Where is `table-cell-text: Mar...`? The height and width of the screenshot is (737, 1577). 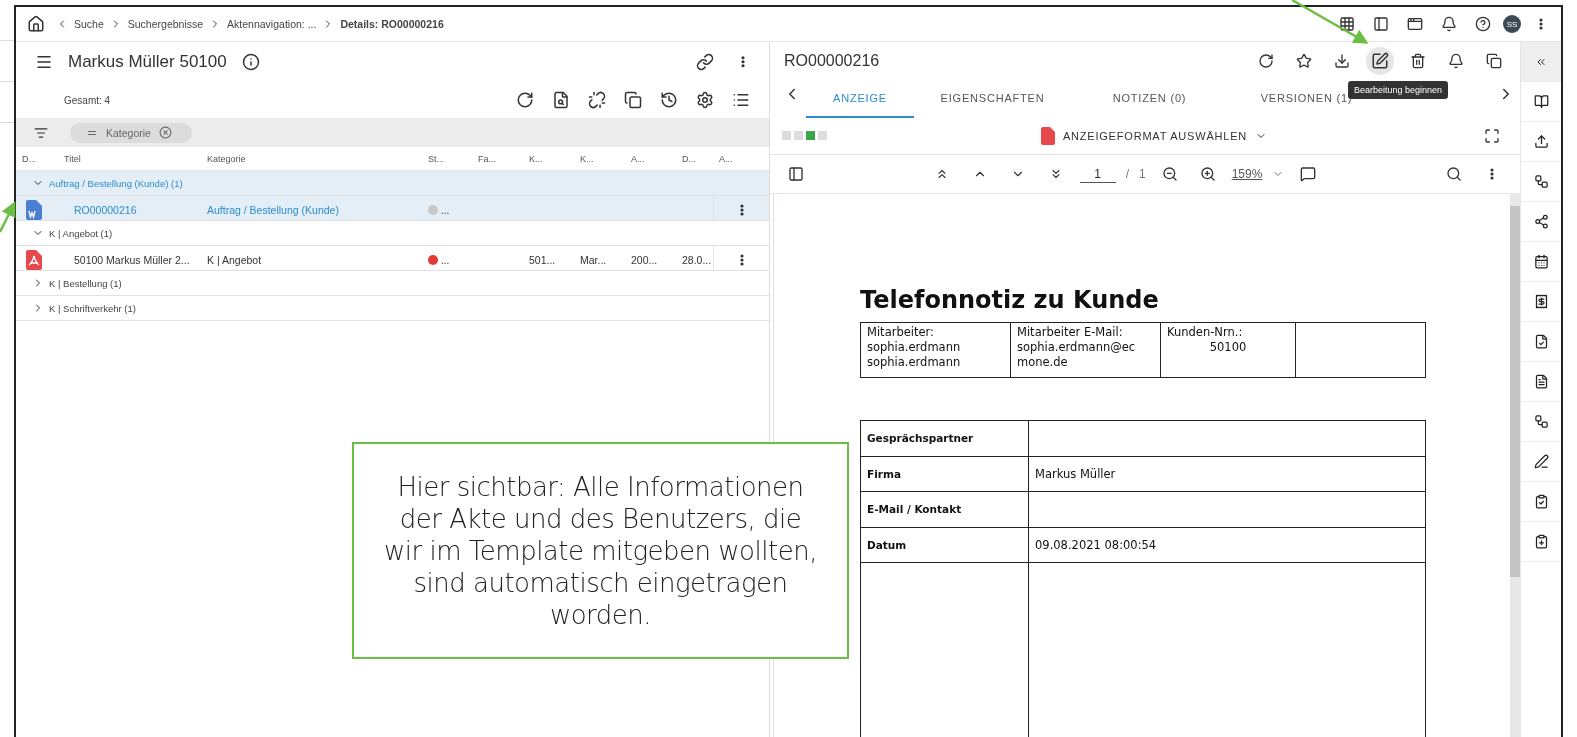 table-cell-text: Mar... is located at coordinates (593, 260).